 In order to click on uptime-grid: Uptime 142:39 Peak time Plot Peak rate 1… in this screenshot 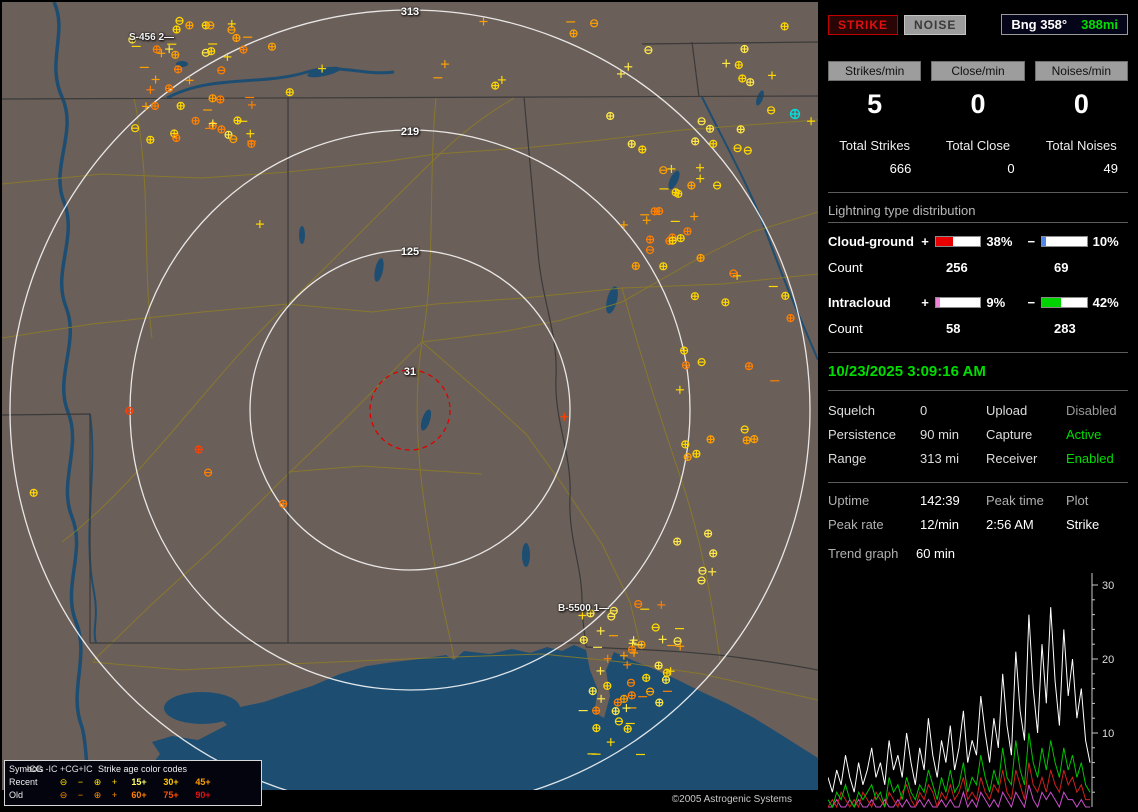, I will do `click(978, 512)`.